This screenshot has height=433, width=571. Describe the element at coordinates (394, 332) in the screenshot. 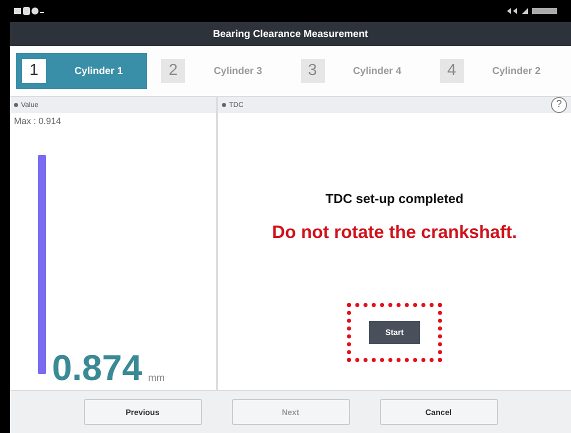

I see `start-button: Start` at that location.